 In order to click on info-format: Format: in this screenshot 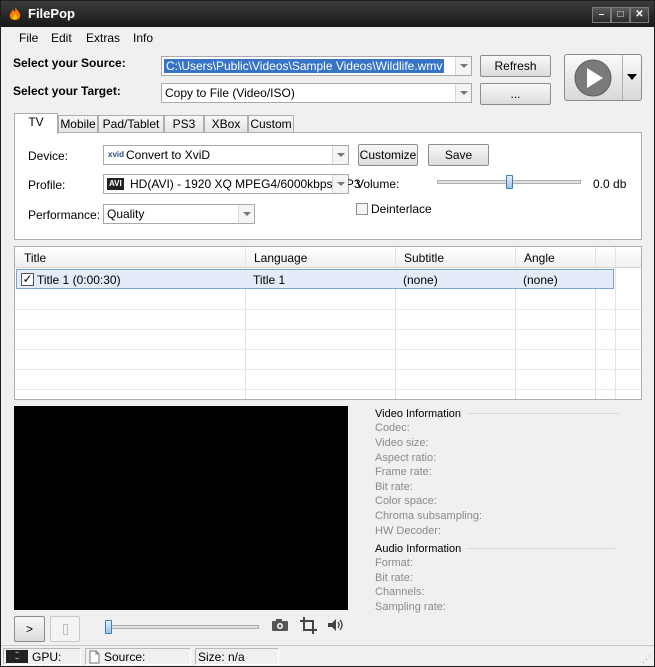, I will do `click(394, 563)`.